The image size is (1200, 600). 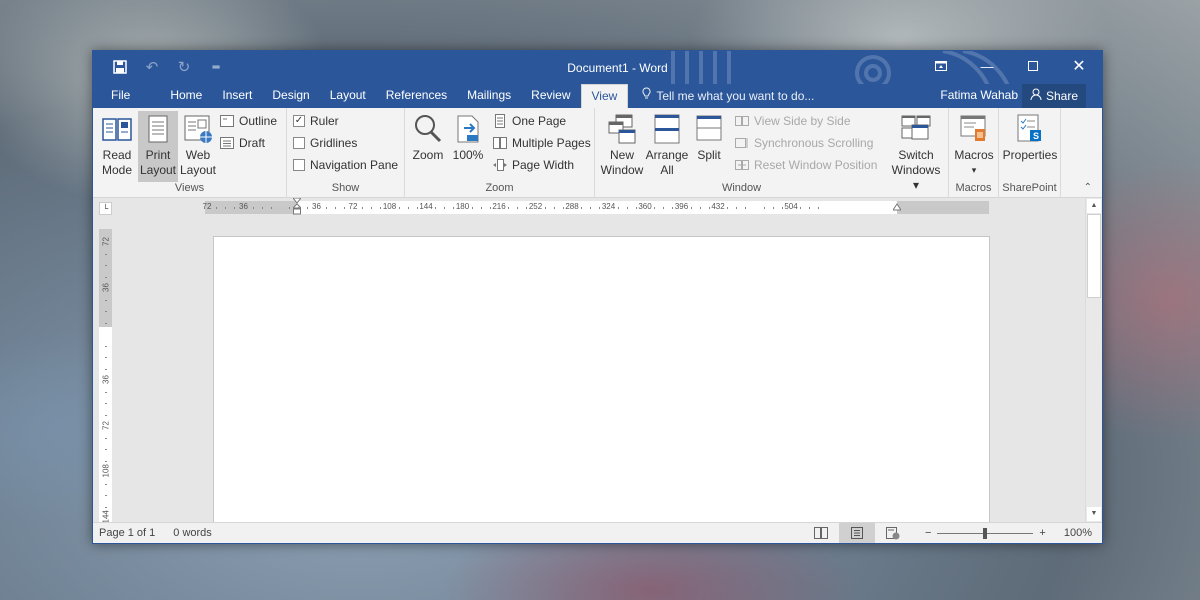 What do you see at coordinates (916, 152) in the screenshot?
I see `switch-windows-button: Switch Windows ▾` at bounding box center [916, 152].